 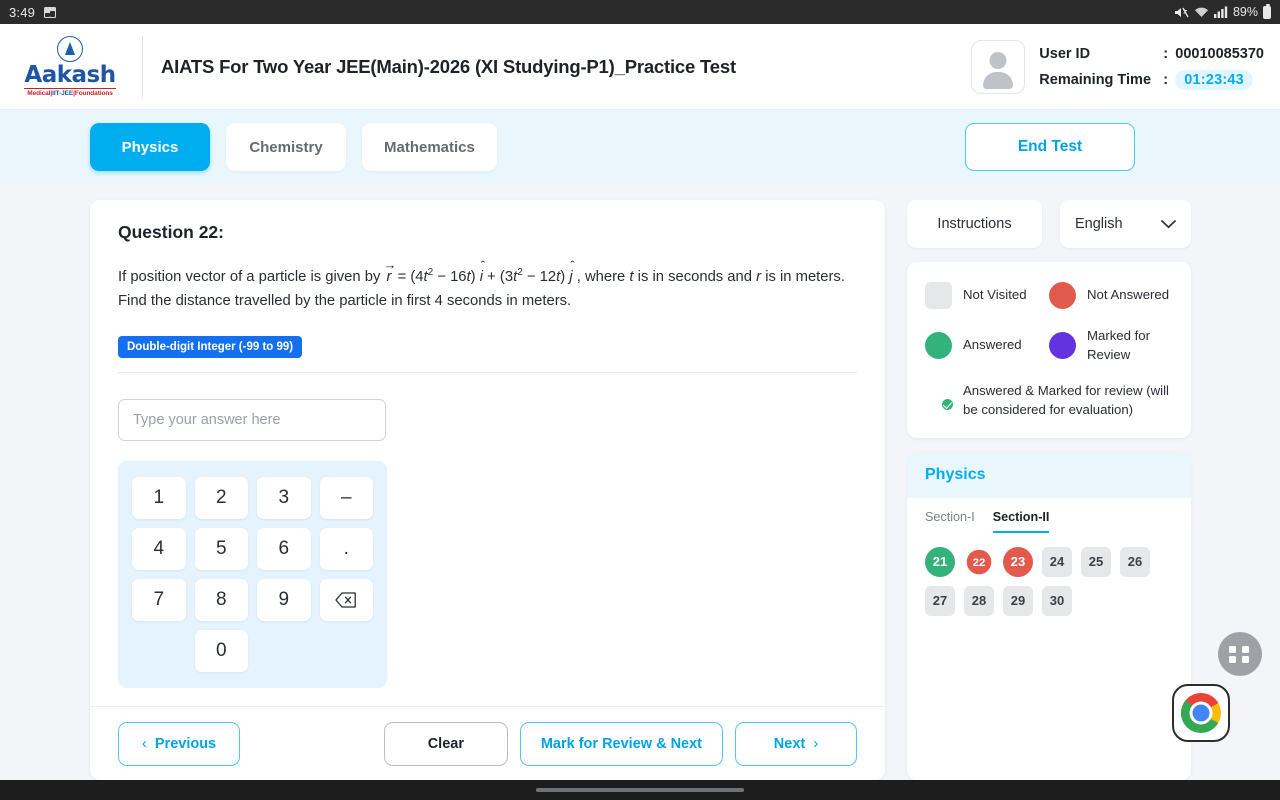 What do you see at coordinates (142, 66) in the screenshot?
I see `header-divider` at bounding box center [142, 66].